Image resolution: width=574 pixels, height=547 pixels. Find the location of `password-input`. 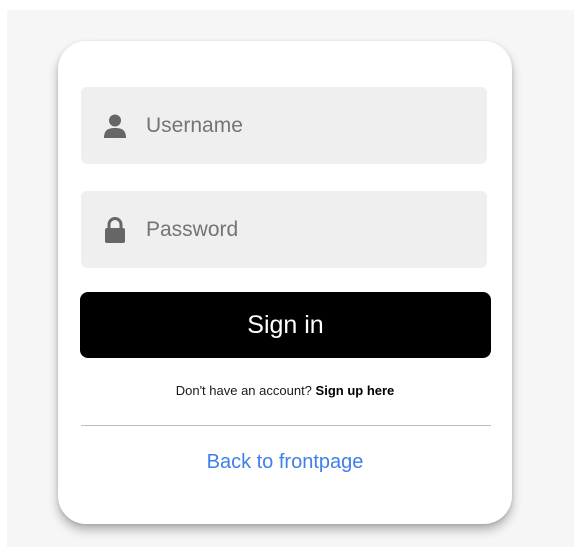

password-input is located at coordinates (306, 229).